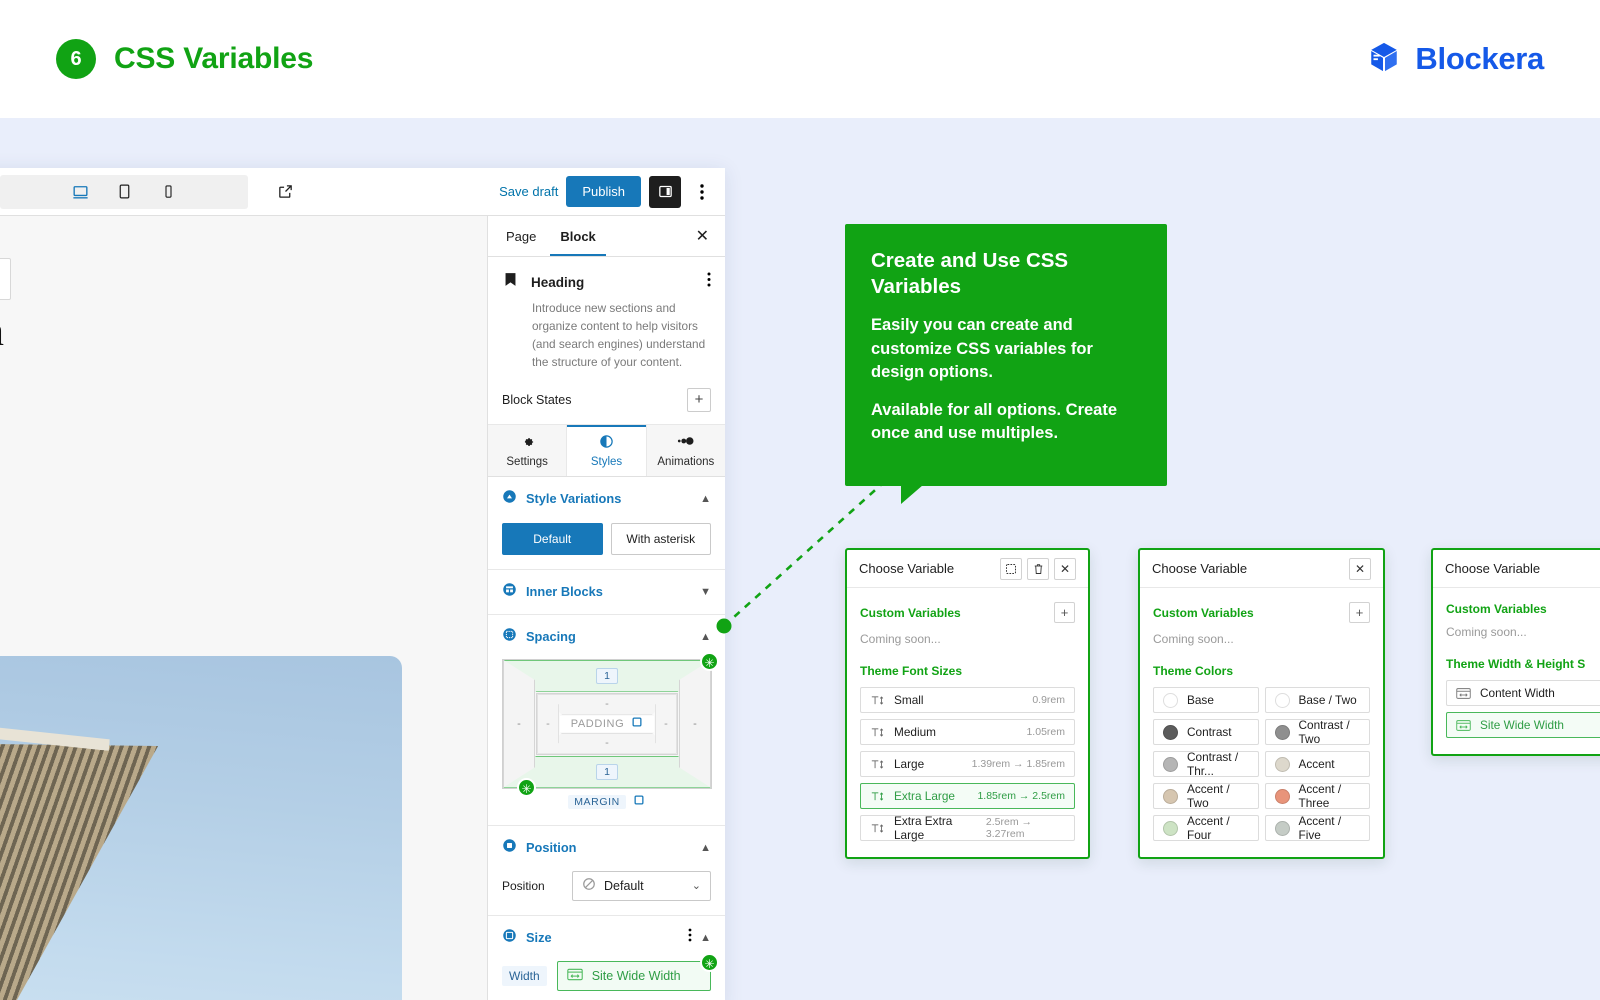 The height and width of the screenshot is (1000, 1600). I want to click on external-link-icon, so click(285, 192).